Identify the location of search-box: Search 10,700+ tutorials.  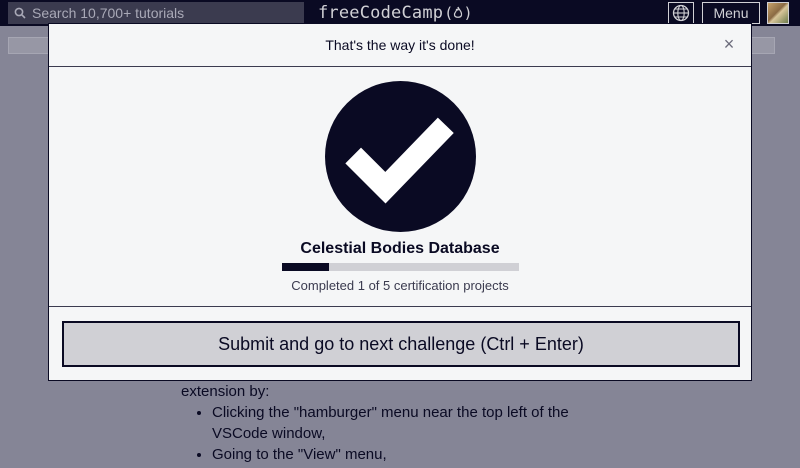
(156, 13).